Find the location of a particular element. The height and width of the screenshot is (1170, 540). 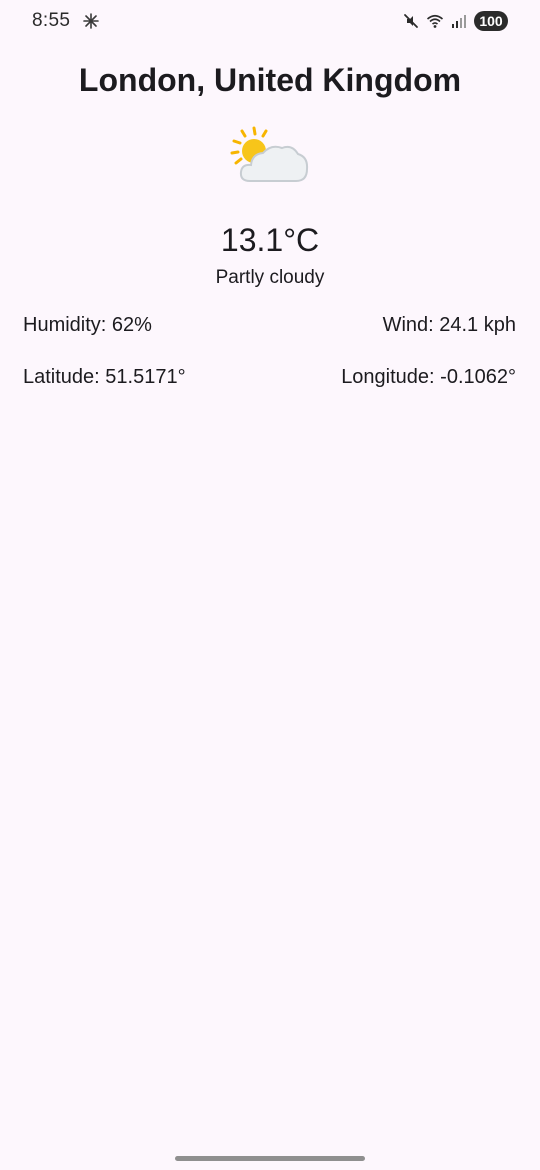

wind-text: Wind: 24.1 kph is located at coordinates (449, 325).